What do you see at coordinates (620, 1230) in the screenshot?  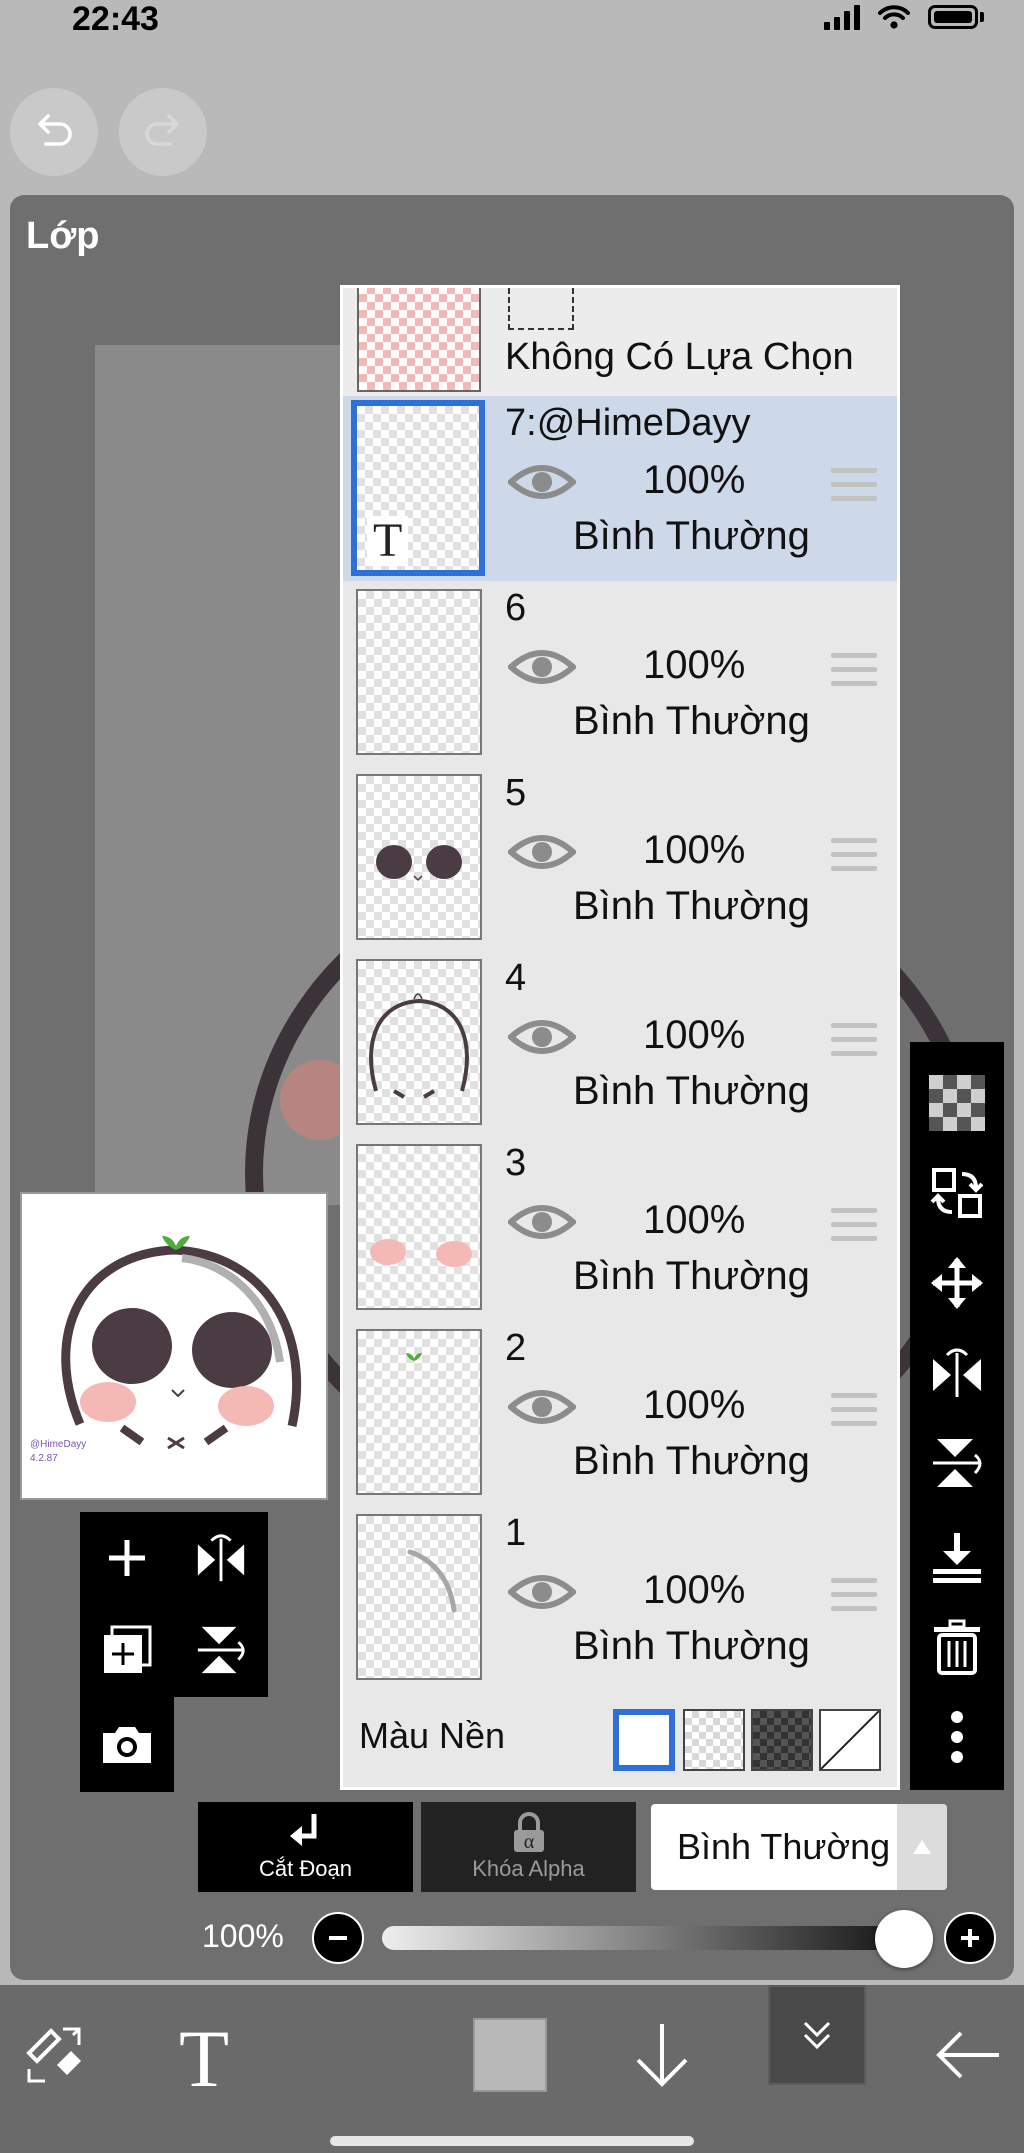 I see `layer-row-3: 3 100% Bình Thường` at bounding box center [620, 1230].